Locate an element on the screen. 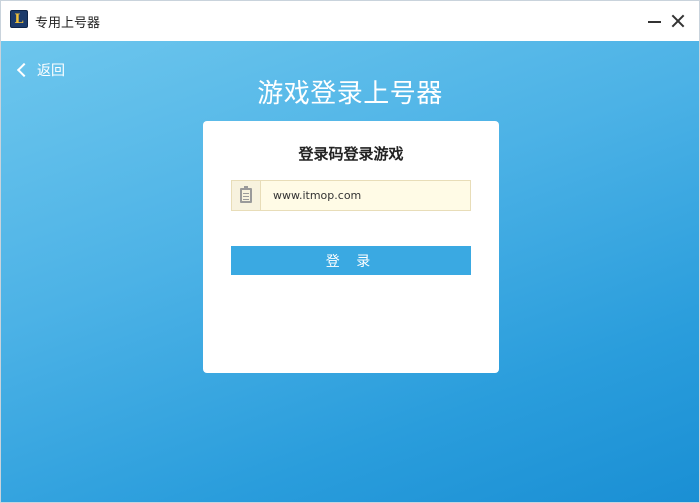  minimize-icon is located at coordinates (654, 21).